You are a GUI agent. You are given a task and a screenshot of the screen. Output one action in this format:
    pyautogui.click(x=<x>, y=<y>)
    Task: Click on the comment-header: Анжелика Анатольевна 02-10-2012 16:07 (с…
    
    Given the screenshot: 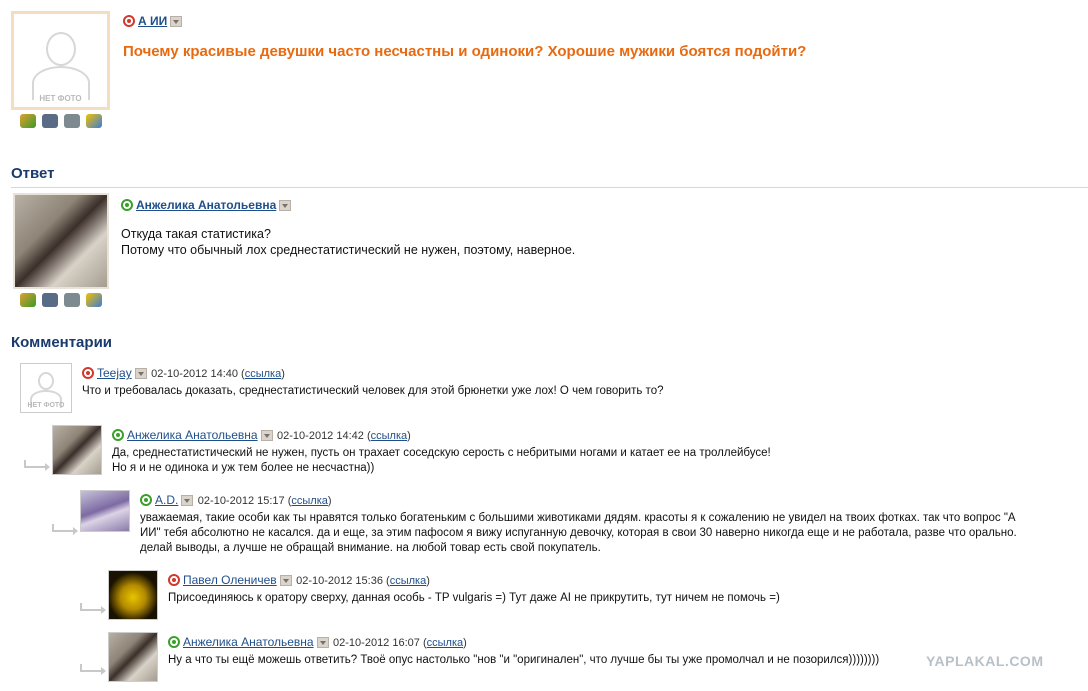 What is the action you would take?
    pyautogui.click(x=317, y=642)
    